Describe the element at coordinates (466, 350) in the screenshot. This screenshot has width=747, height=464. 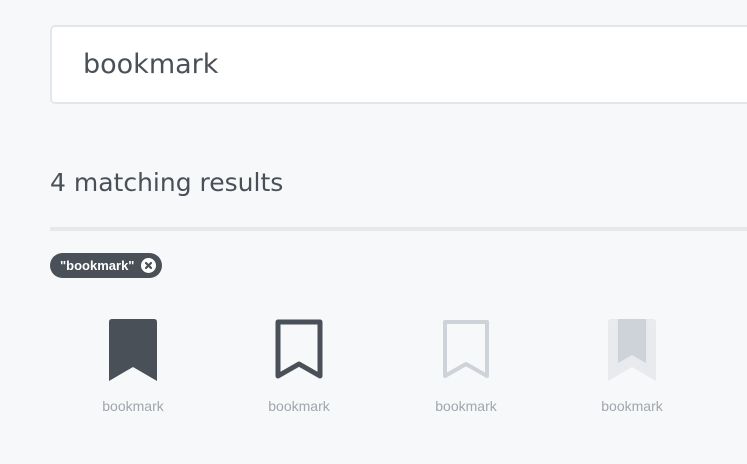
I see `bookmark-light-icon` at that location.